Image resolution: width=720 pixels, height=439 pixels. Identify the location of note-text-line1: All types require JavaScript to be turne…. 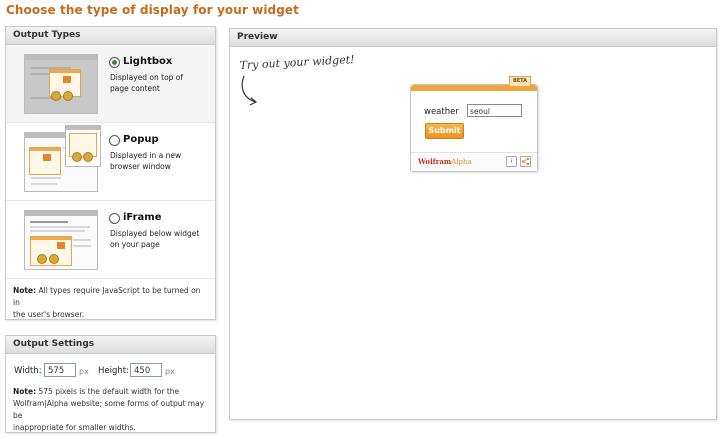
(107, 296).